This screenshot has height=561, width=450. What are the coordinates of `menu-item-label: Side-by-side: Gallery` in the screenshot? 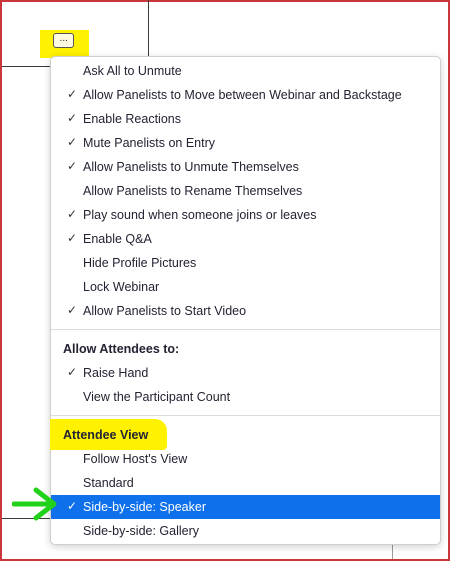 It's located at (141, 531).